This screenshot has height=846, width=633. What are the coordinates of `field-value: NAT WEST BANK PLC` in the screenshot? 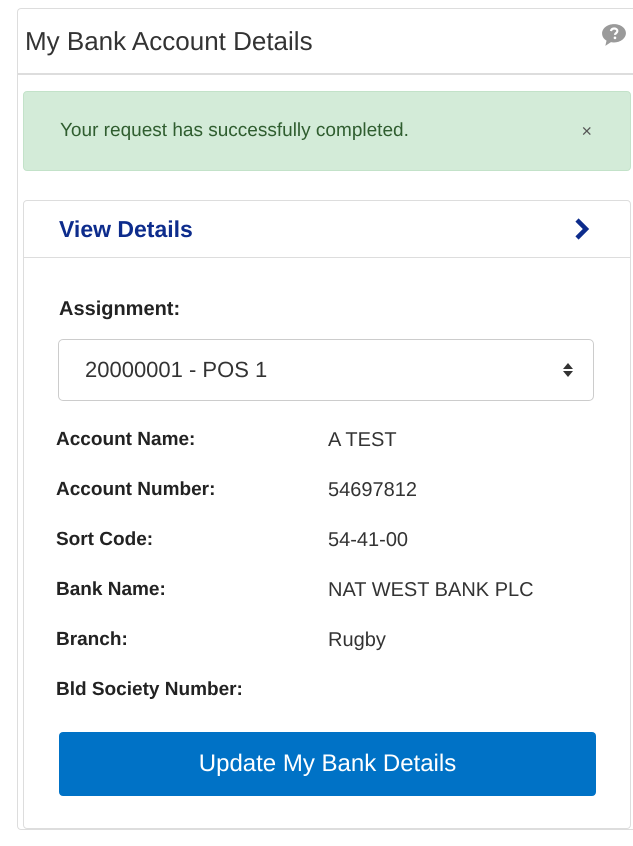 It's located at (431, 590).